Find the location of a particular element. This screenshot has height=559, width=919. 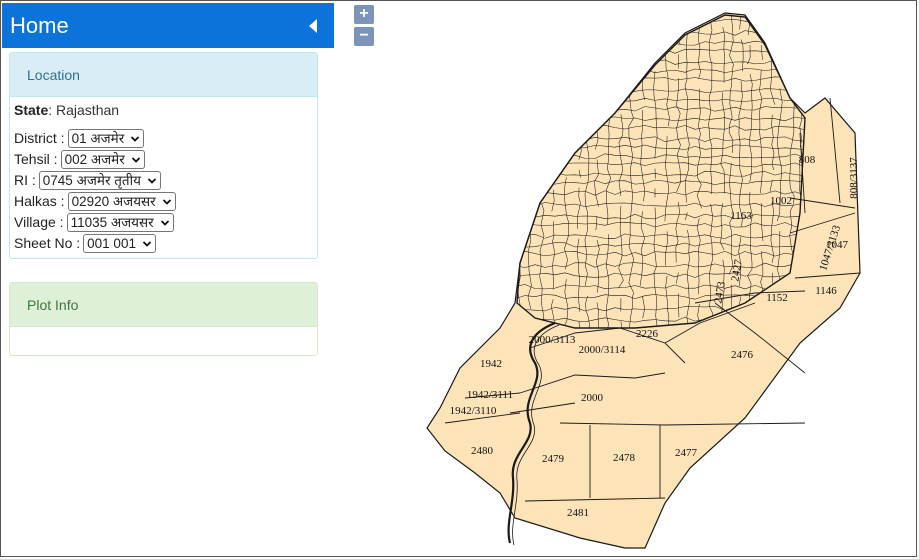

state-line: State: Rajasthan is located at coordinates (163, 110).